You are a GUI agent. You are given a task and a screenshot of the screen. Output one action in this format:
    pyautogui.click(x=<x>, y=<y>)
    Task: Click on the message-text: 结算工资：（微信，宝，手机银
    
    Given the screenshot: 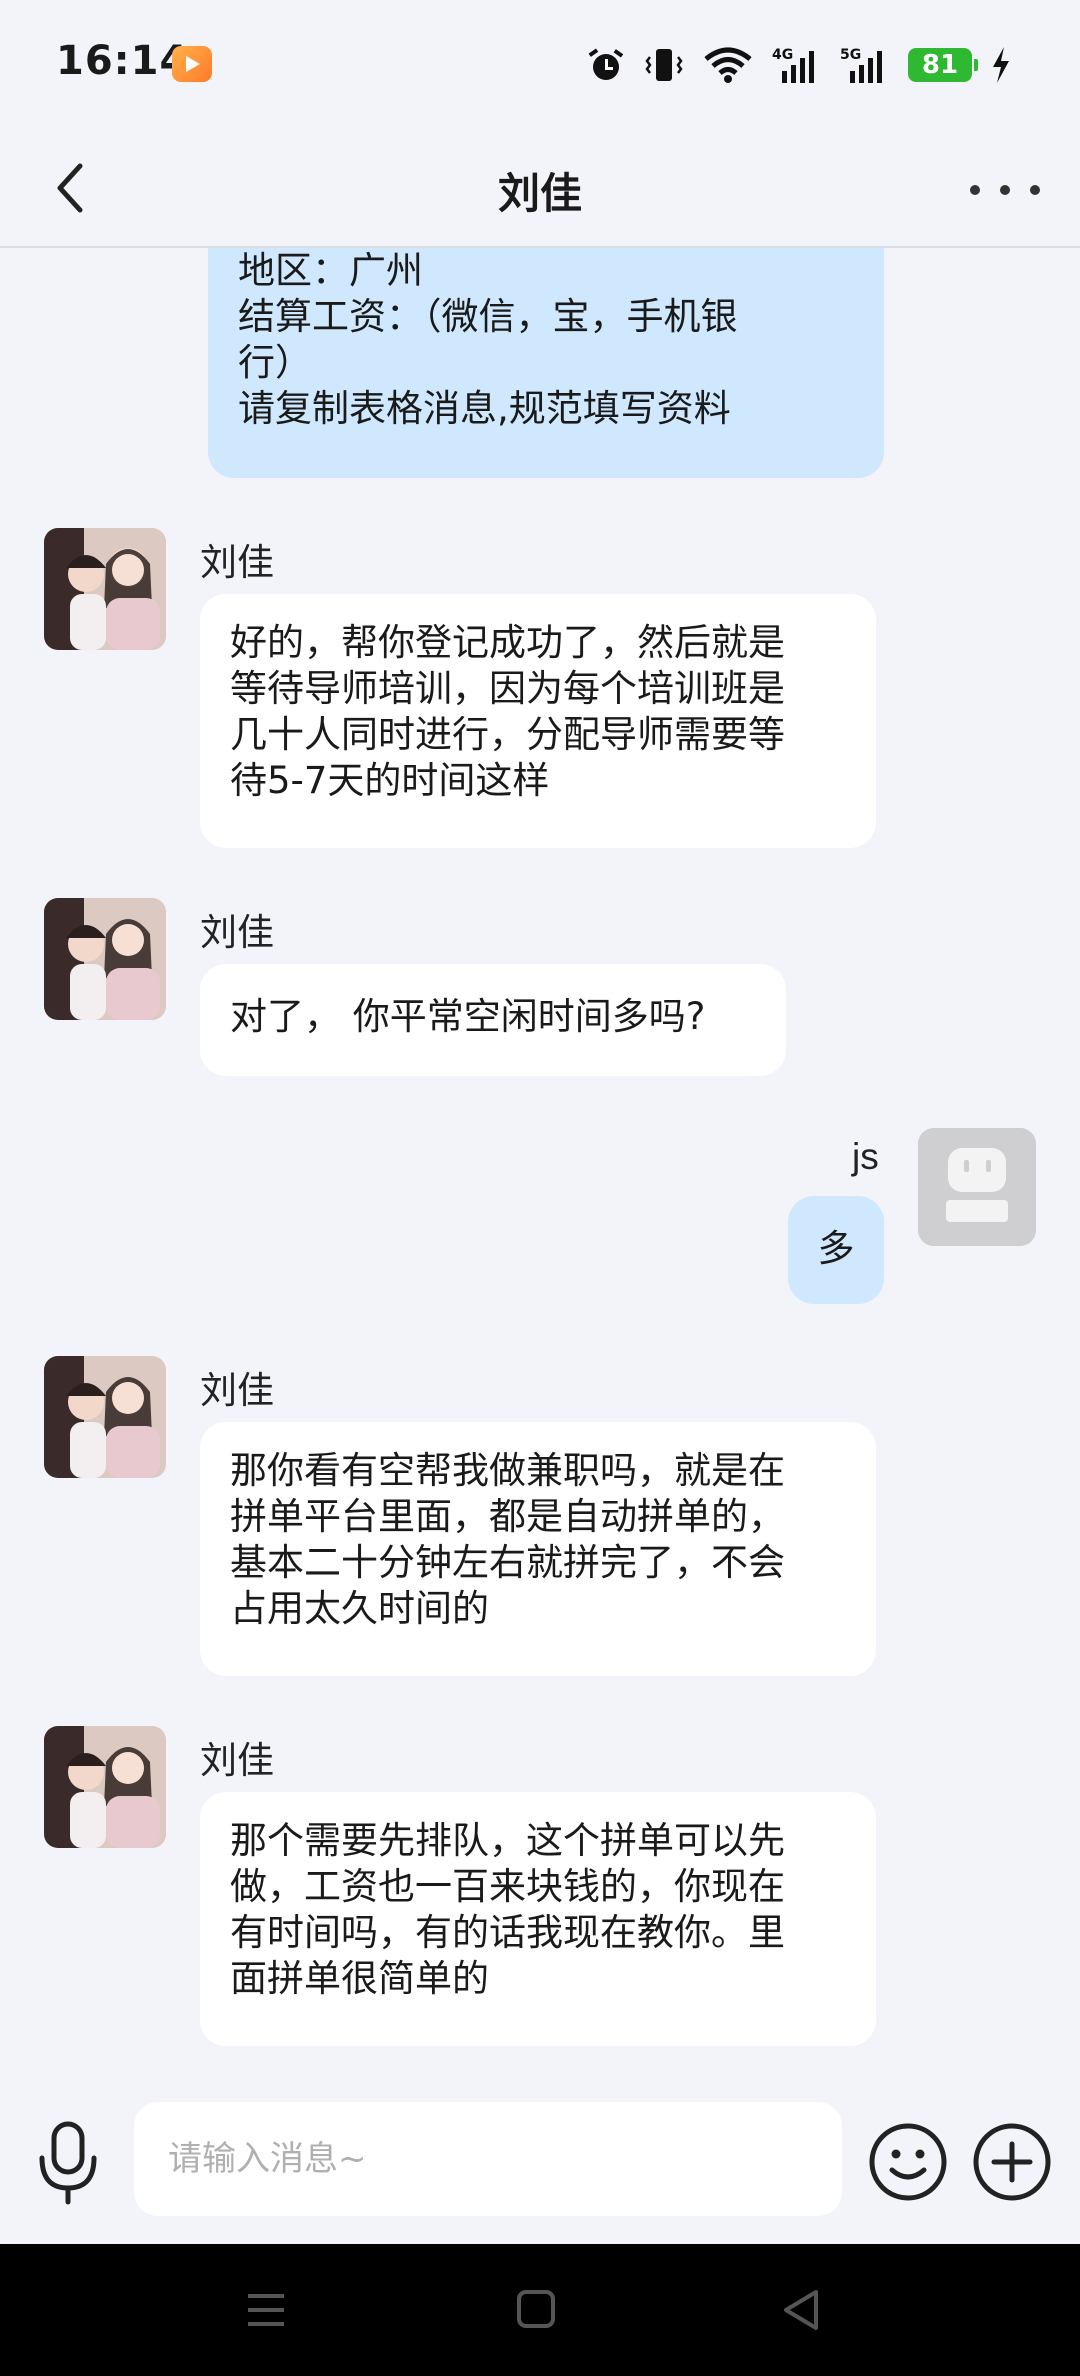 What is the action you would take?
    pyautogui.click(x=488, y=316)
    